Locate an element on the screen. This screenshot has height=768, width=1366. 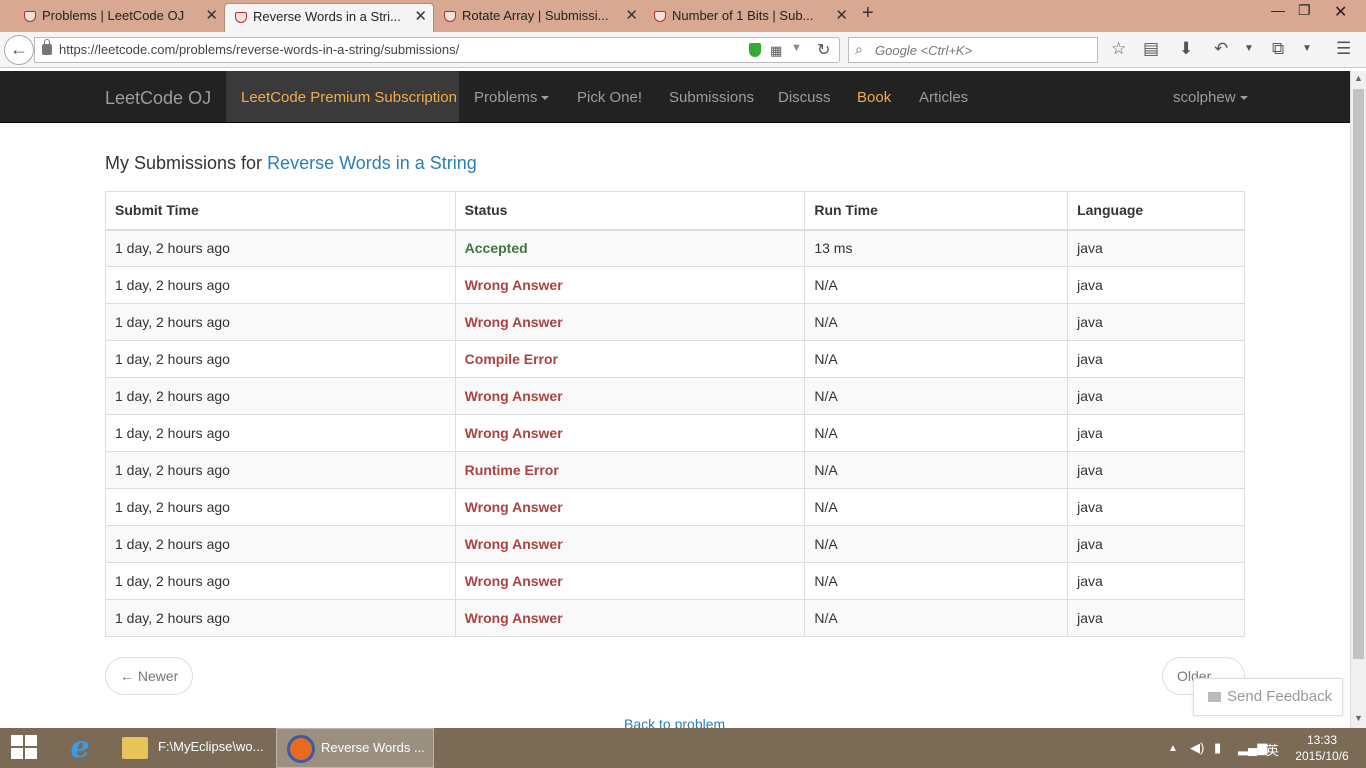
col-submit-time: Submit Time is located at coordinates (280, 211).